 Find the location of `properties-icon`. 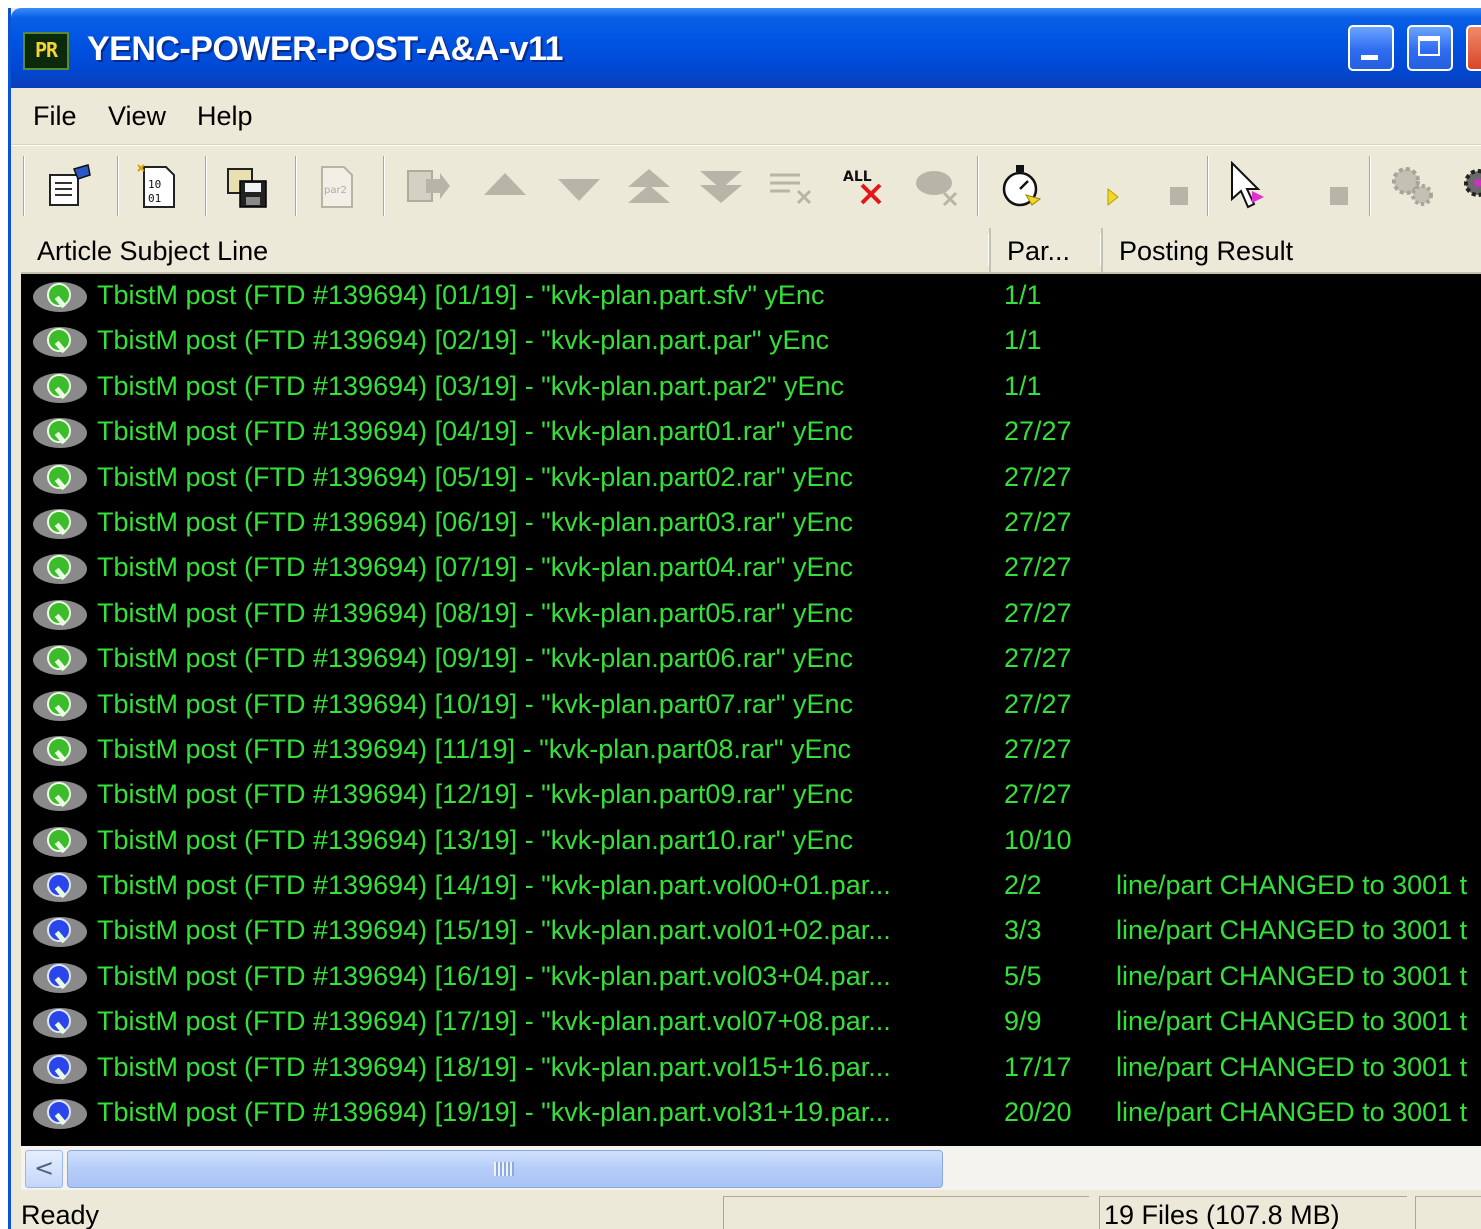

properties-icon is located at coordinates (70, 185).